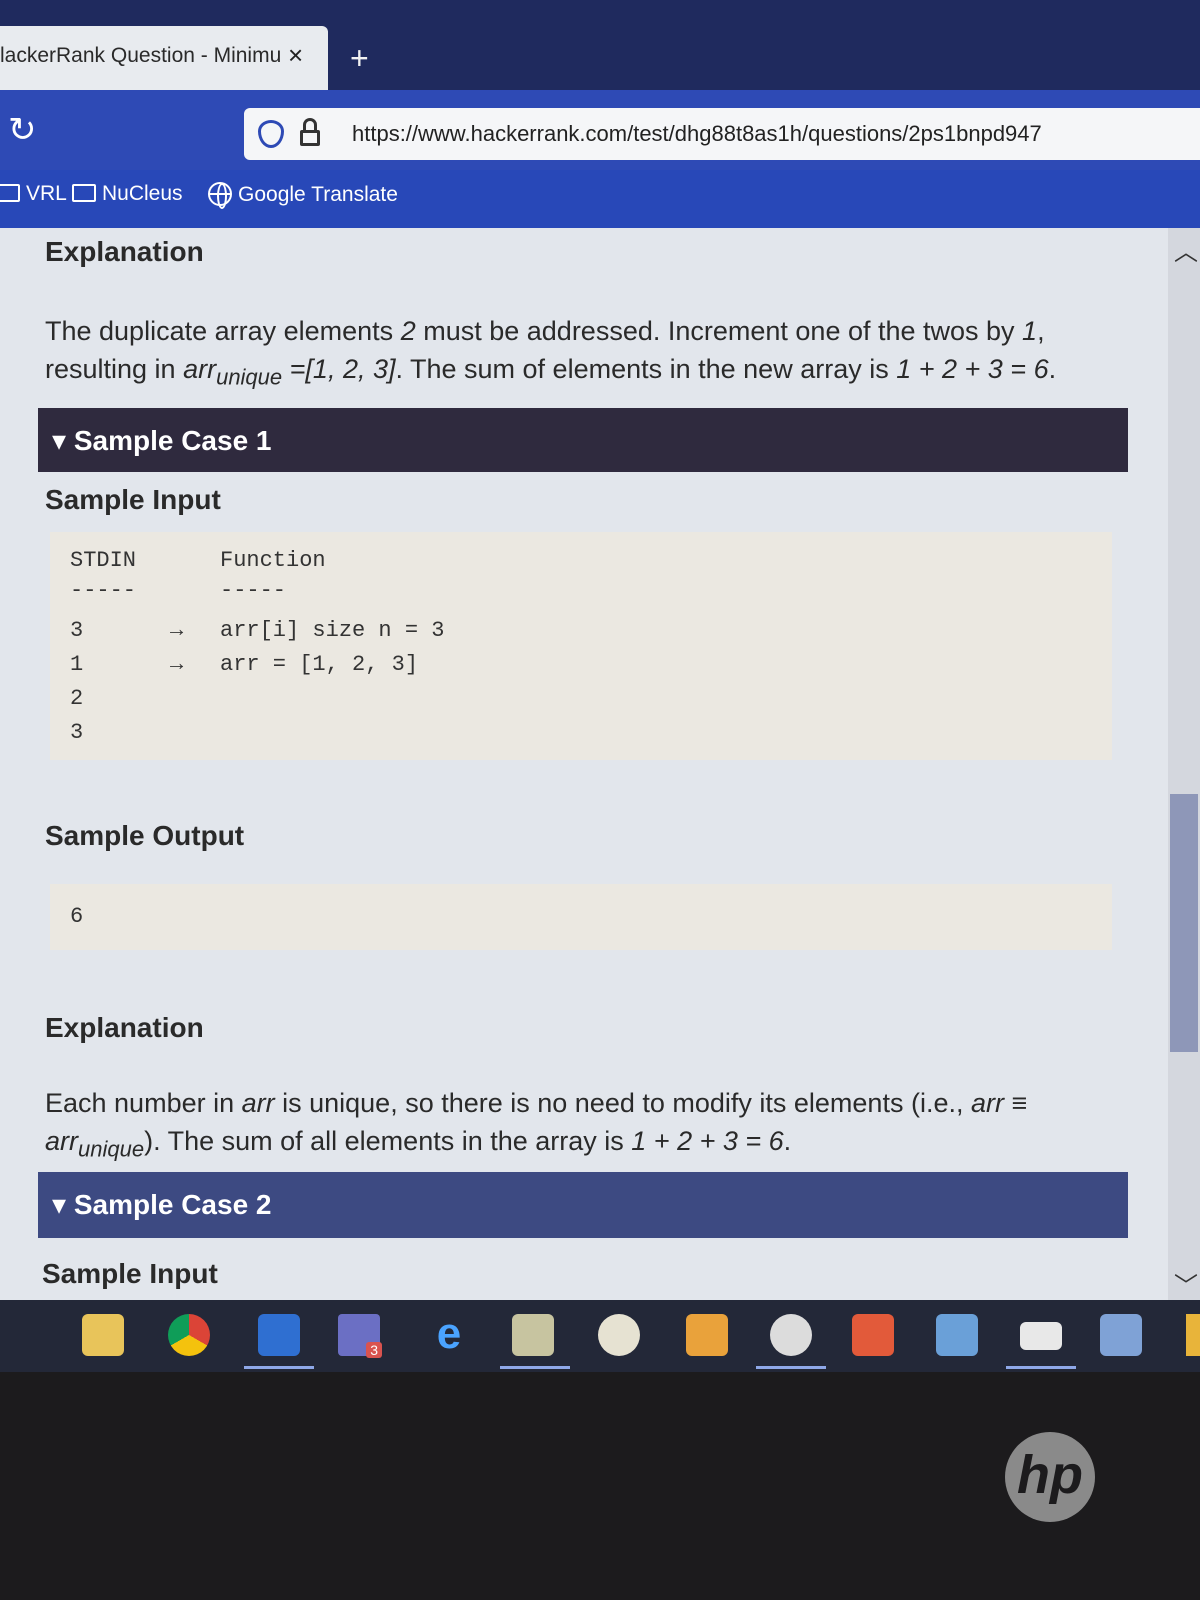 Image resolution: width=1200 pixels, height=1600 pixels. I want to click on shield-icon, so click(271, 134).